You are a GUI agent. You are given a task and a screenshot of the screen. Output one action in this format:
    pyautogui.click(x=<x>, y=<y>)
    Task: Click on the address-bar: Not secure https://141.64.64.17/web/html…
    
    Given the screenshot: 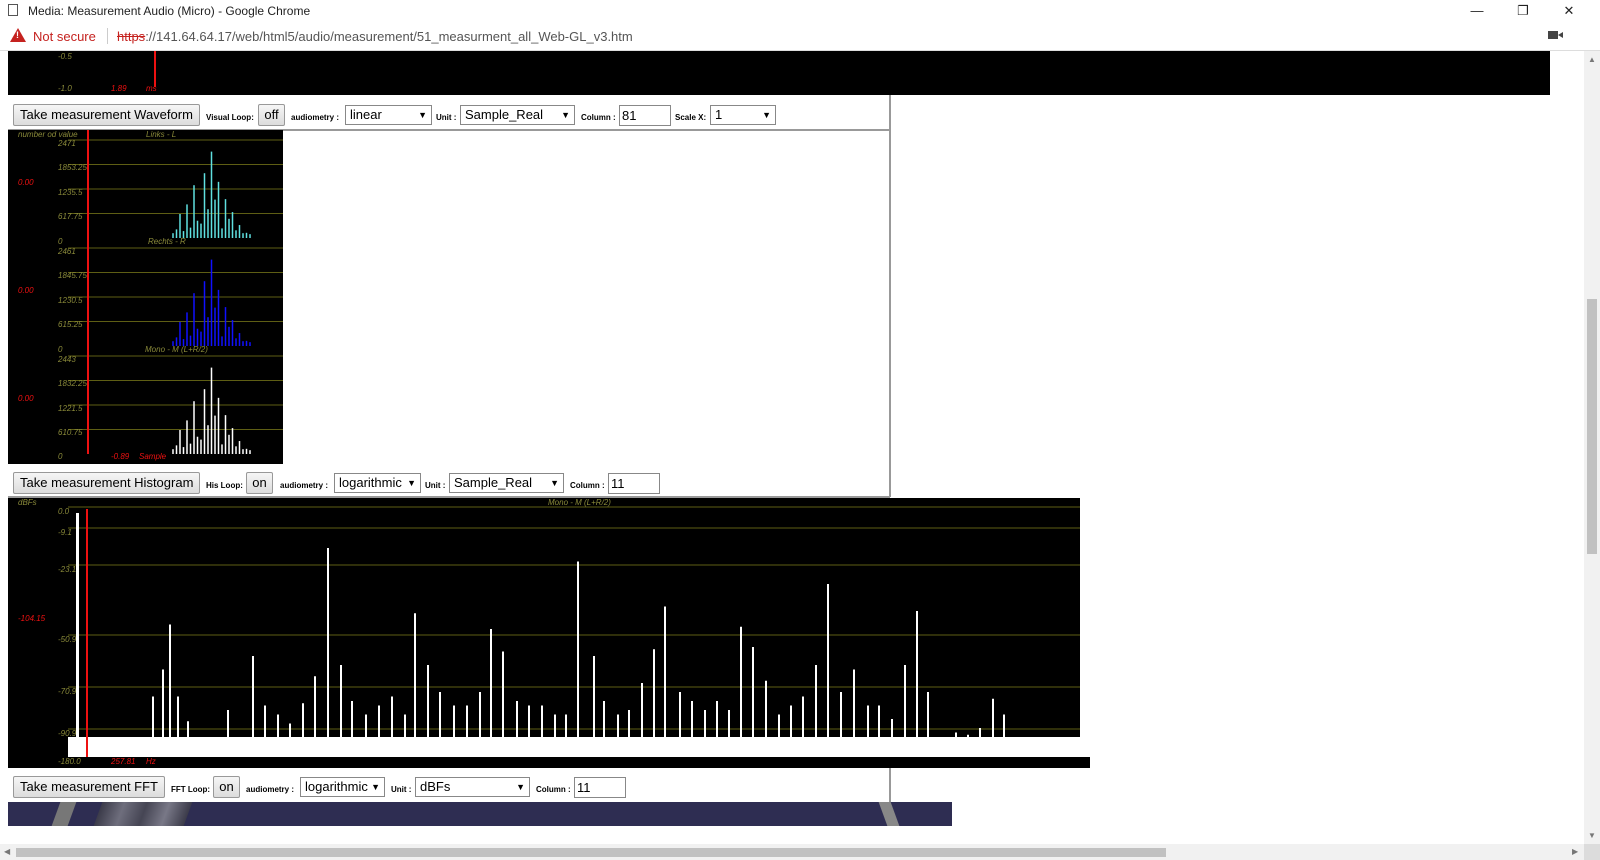 What is the action you would take?
    pyautogui.click(x=800, y=36)
    